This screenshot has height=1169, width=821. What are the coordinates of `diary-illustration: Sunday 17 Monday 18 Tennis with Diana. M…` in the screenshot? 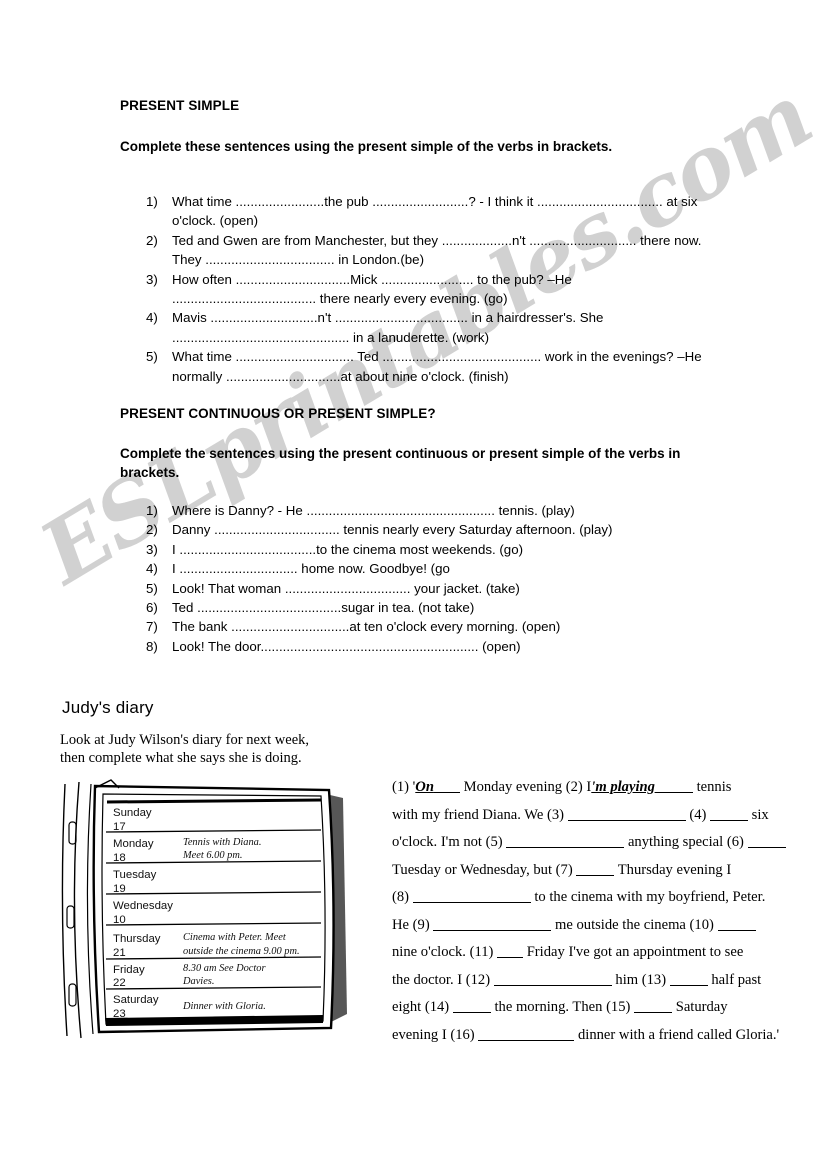 It's located at (205, 909).